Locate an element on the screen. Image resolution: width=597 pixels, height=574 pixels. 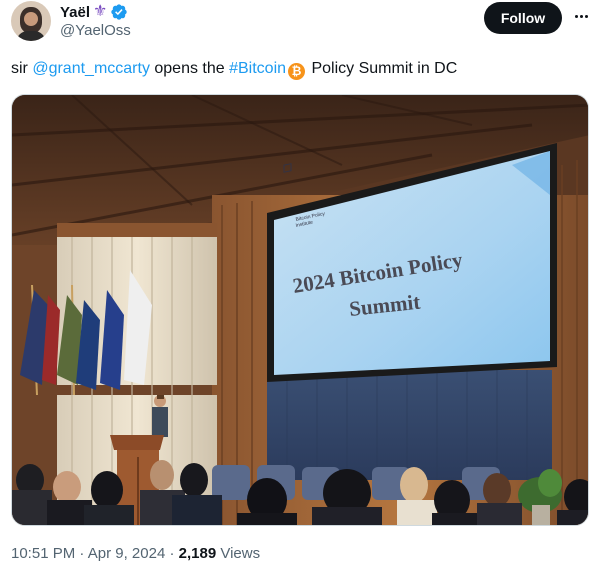
follow-button: Follow is located at coordinates (523, 18).